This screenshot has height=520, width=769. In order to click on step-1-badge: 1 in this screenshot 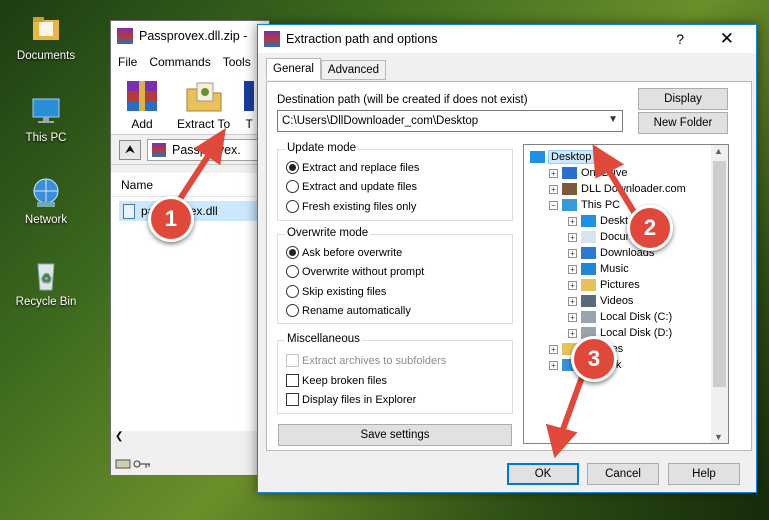, I will do `click(171, 219)`.